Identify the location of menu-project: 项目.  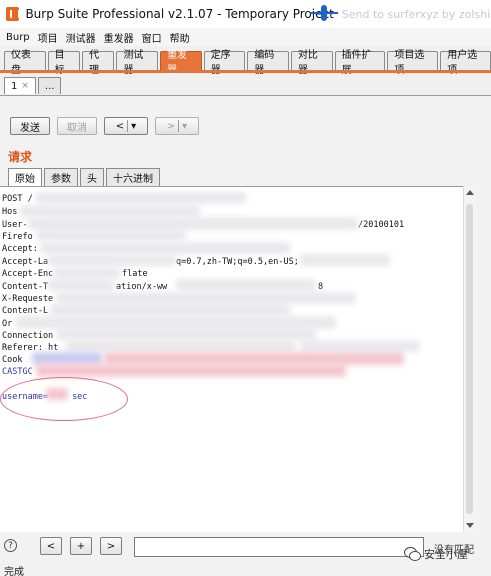
(48, 37).